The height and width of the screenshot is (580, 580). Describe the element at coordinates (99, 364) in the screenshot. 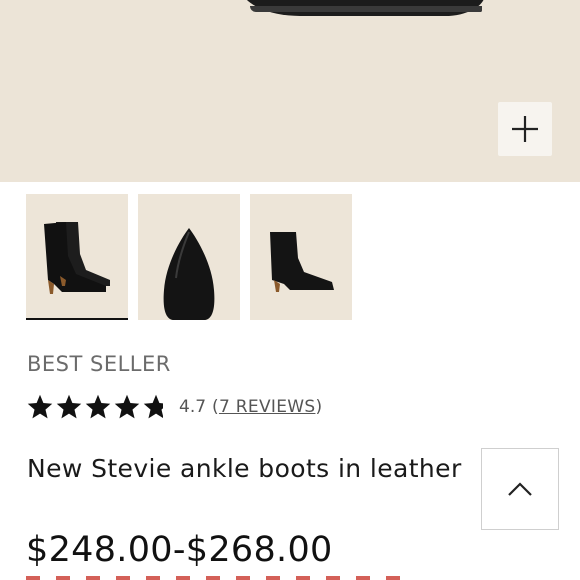

I see `best-seller-badge: BEST SELLER` at that location.